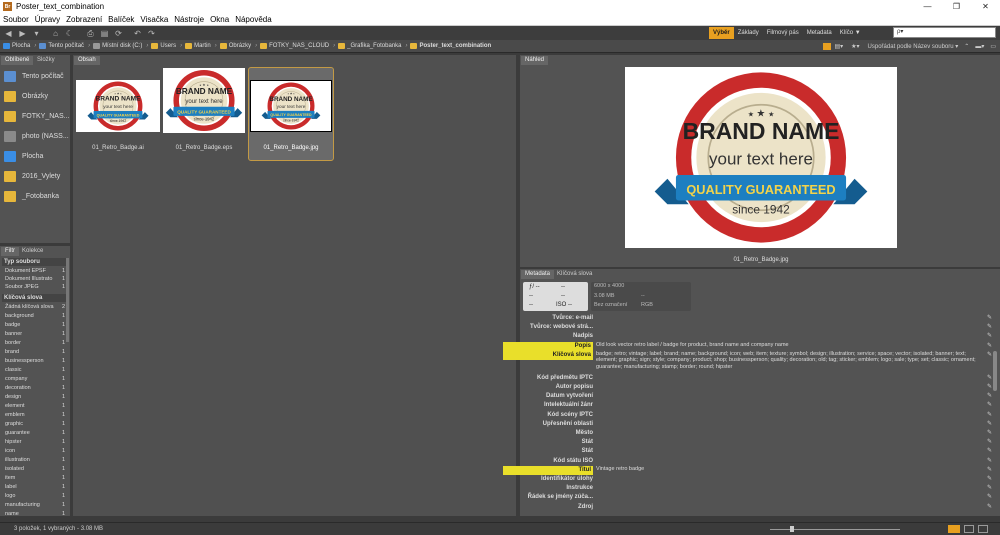  Describe the element at coordinates (35, 388) in the screenshot. I see `filter-keyword-item: decoration 1` at that location.